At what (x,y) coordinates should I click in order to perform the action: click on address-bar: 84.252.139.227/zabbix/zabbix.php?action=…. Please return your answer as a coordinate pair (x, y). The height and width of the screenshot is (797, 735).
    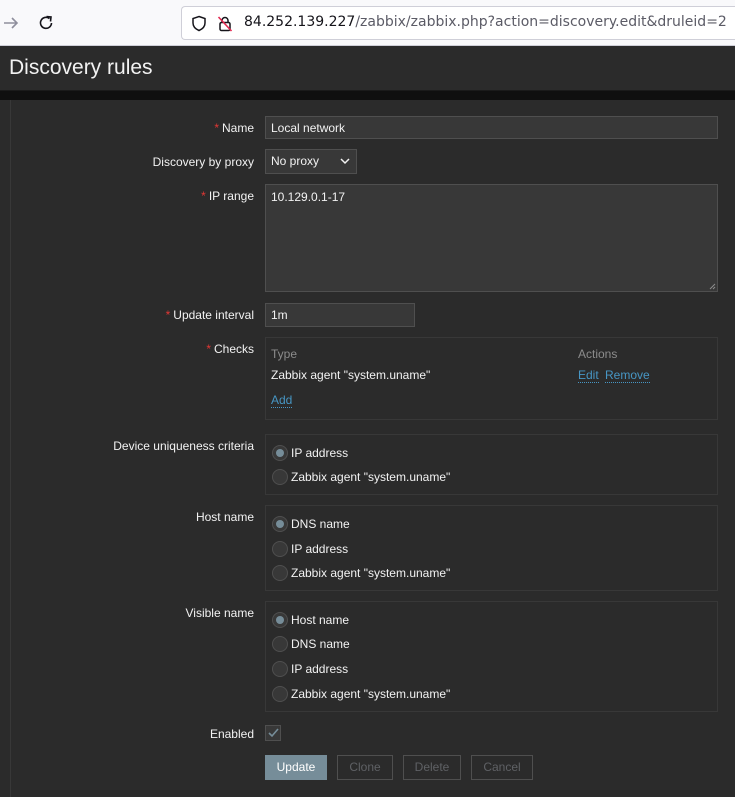
    Looking at the image, I should click on (458, 23).